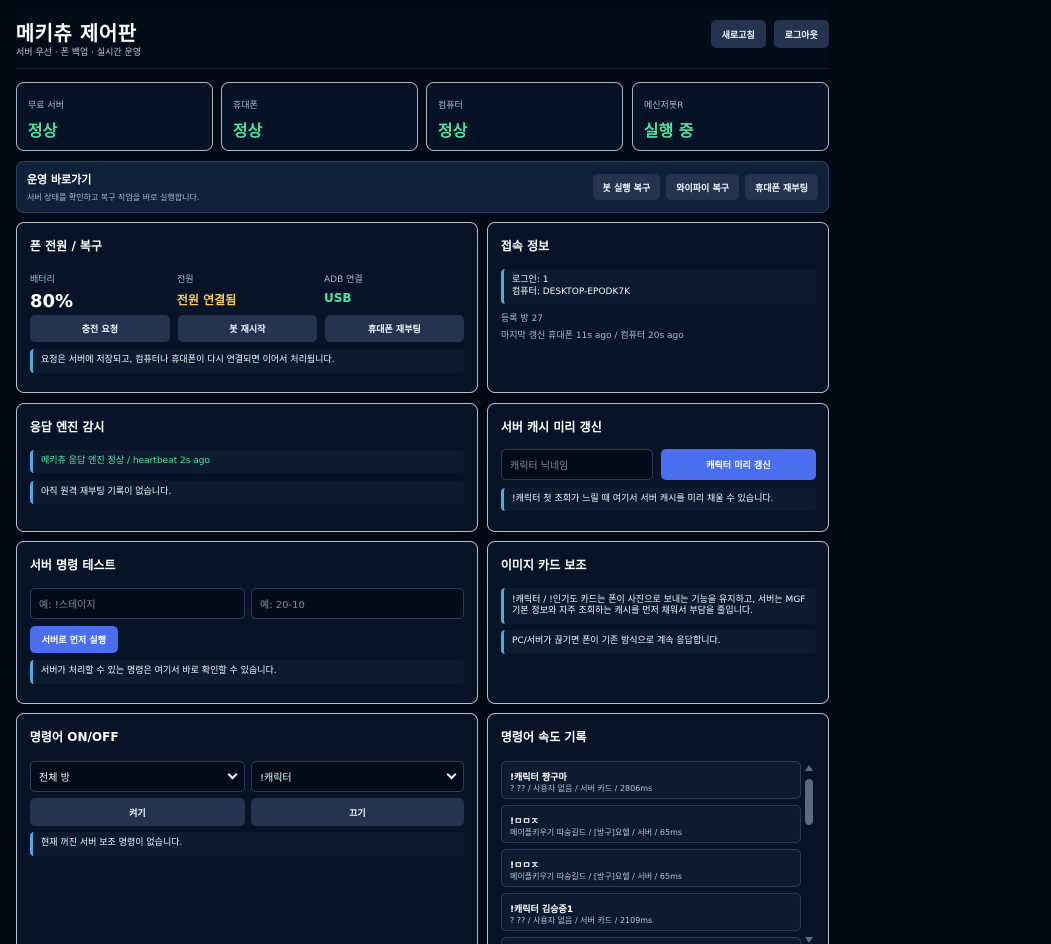 The height and width of the screenshot is (944, 1051). I want to click on reboot-history: 아직 원격 재부팅 기록이 없습니다., so click(247, 492).